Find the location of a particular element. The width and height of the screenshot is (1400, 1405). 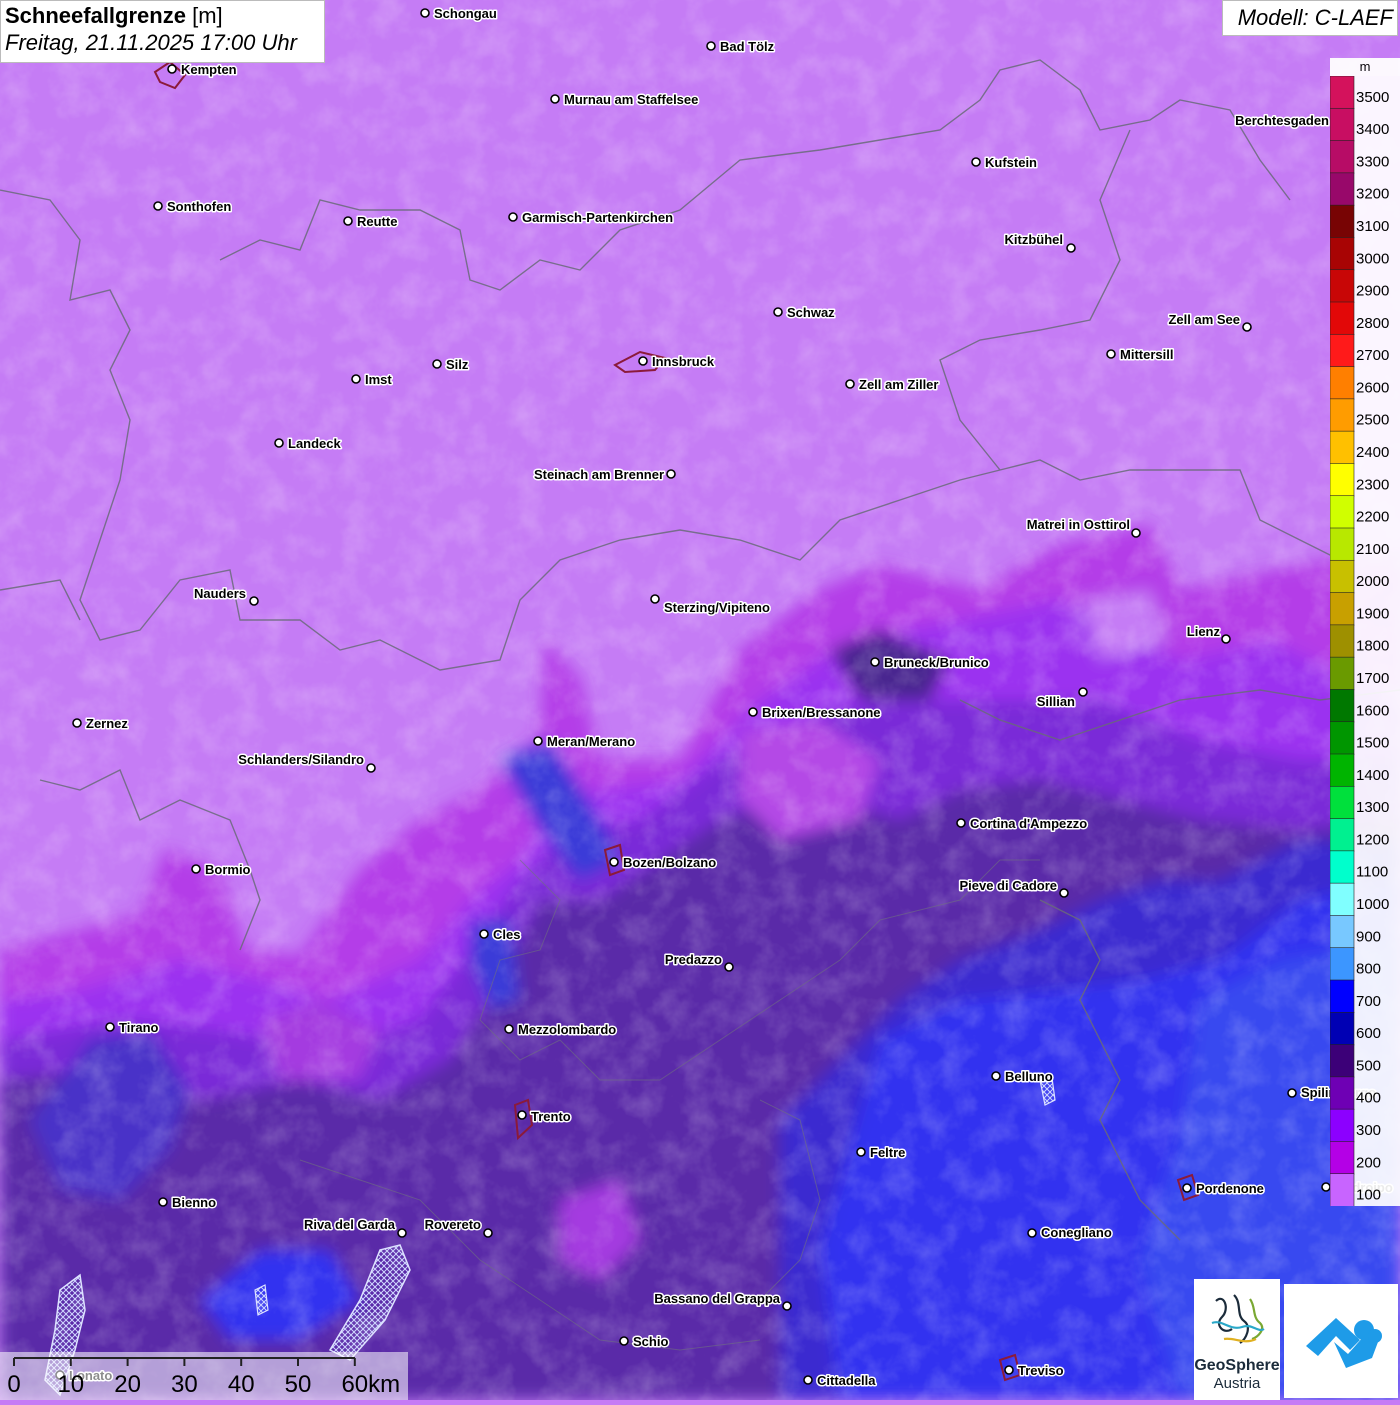

geosphere-logo: GeoSphere Austria is located at coordinates (1237, 1339).